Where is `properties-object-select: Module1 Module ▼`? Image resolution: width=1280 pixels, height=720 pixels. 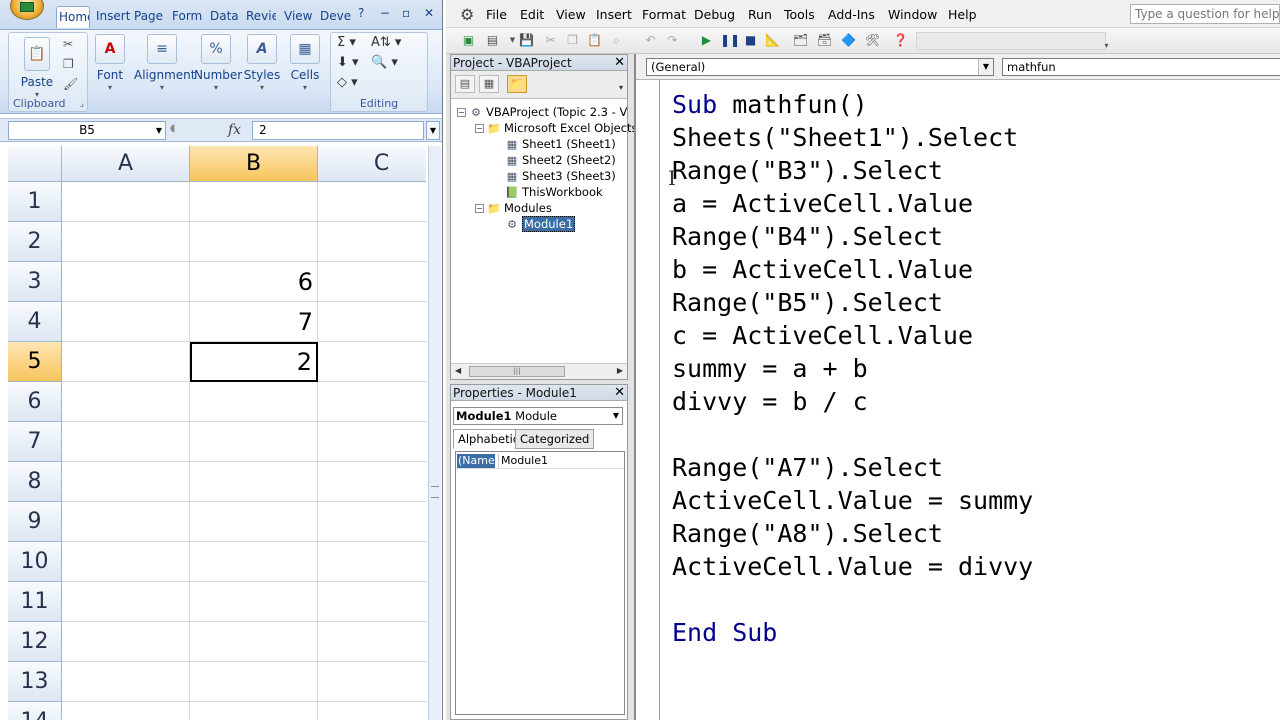
properties-object-select: Module1 Module ▼ is located at coordinates (538, 416).